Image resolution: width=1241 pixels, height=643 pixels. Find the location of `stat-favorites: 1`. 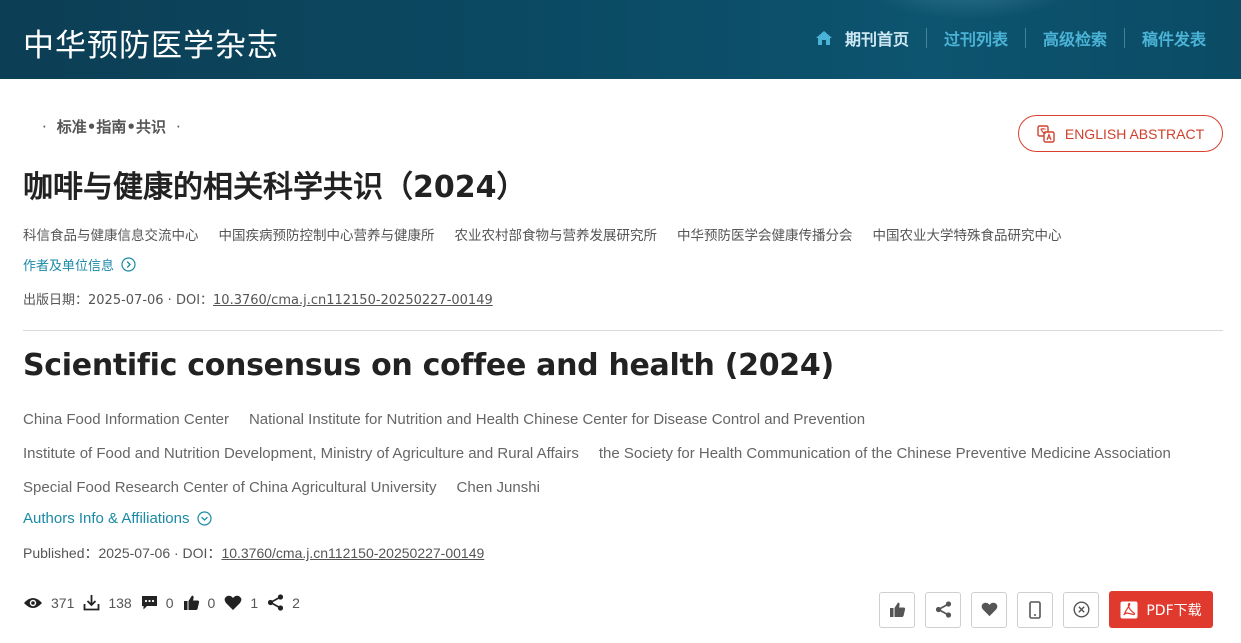

stat-favorites: 1 is located at coordinates (241, 603).